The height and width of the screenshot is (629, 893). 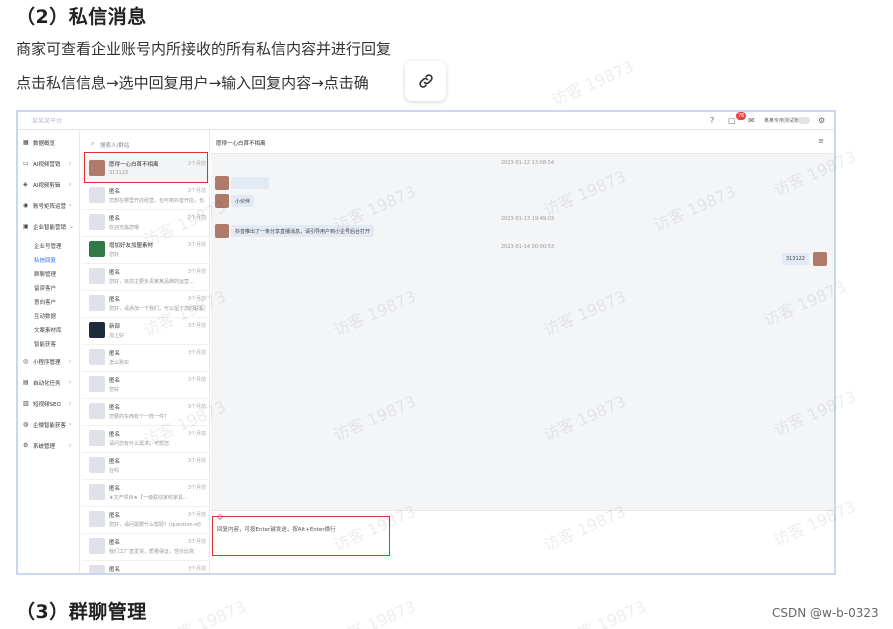 I want to click on conversation-item: 匿名 在吗 3个月前, so click(x=146, y=466).